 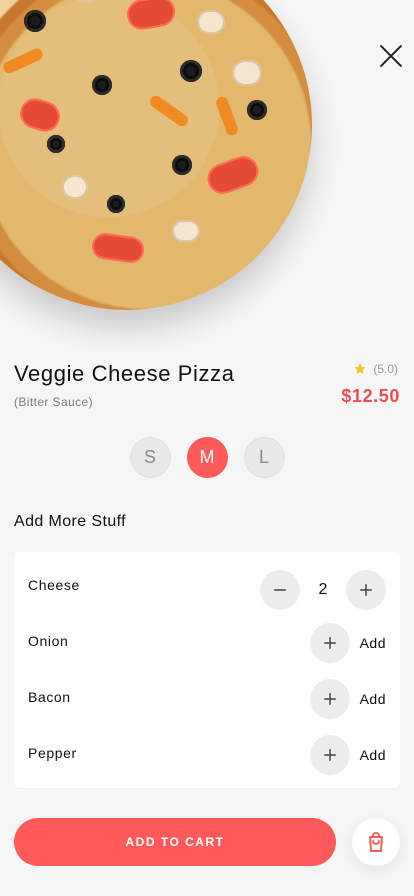 What do you see at coordinates (54, 585) in the screenshot?
I see `addon-name: Cheese` at bounding box center [54, 585].